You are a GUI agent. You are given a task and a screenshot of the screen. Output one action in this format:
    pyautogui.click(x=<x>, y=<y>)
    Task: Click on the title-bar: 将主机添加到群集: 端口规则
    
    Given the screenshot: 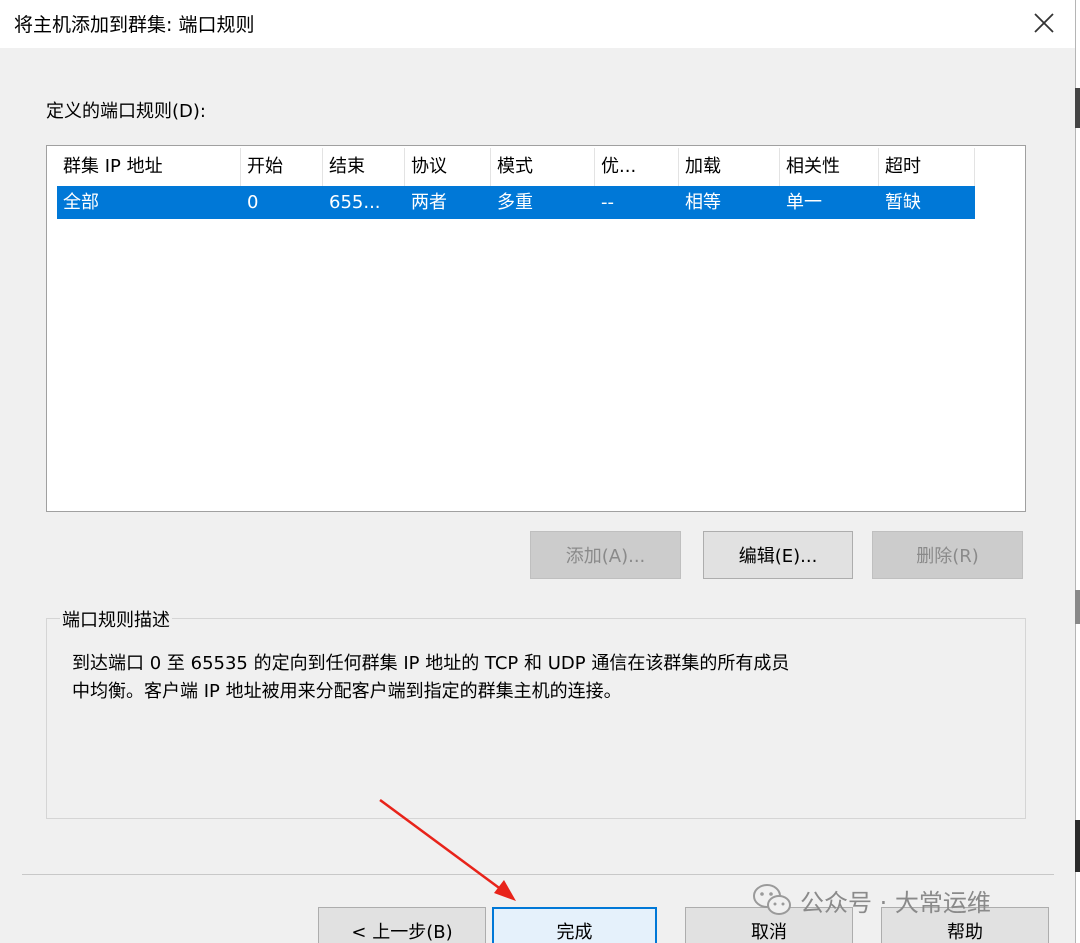 What is the action you would take?
    pyautogui.click(x=537, y=24)
    